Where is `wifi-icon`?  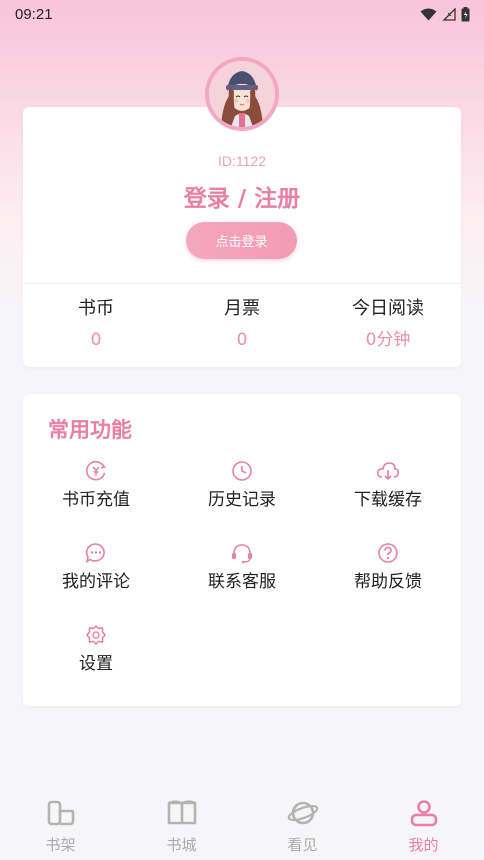 wifi-icon is located at coordinates (428, 14).